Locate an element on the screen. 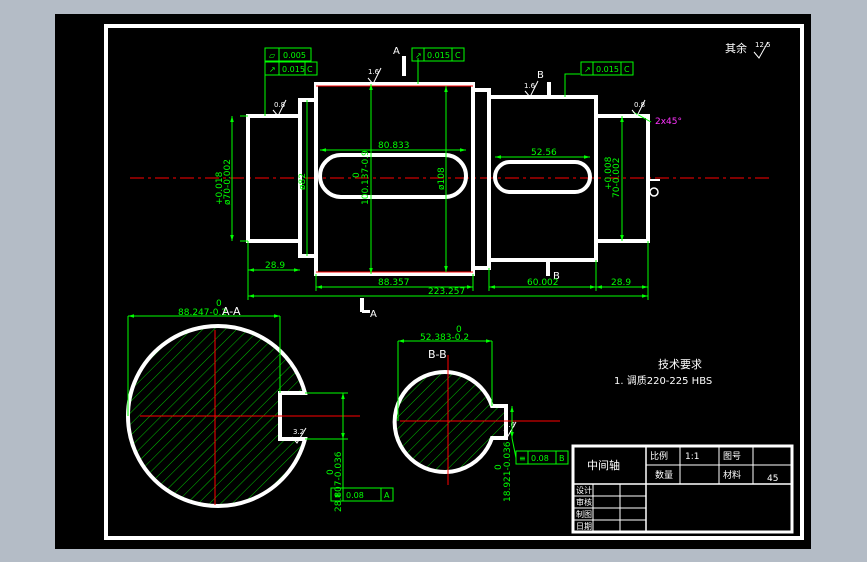 The image size is (867, 562). roughness-value-other: 12.5 is located at coordinates (763, 45).